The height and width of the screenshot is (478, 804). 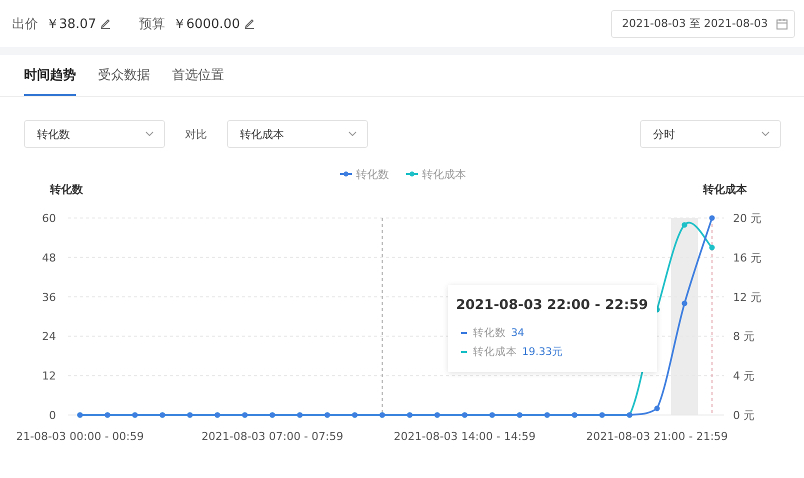 I want to click on bid-label: 出价, so click(x=25, y=24).